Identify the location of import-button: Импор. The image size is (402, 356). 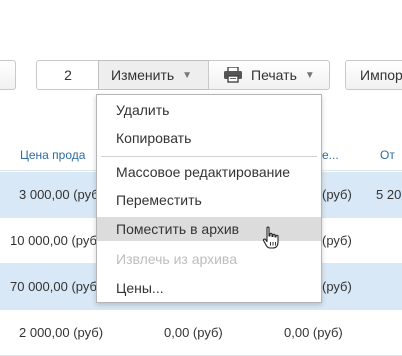
(373, 75).